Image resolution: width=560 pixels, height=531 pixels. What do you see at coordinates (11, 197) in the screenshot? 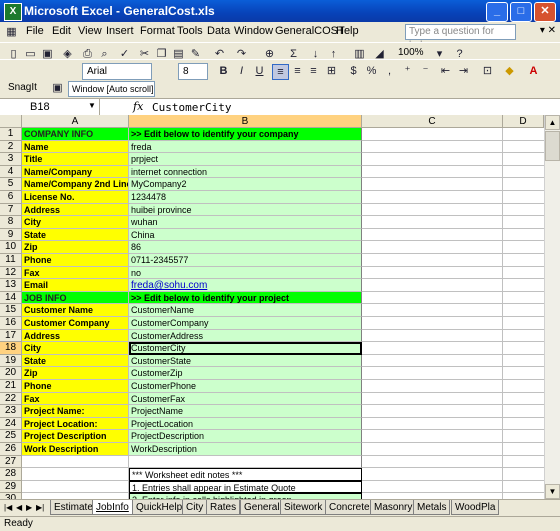
I see `row-header: 6` at bounding box center [11, 197].